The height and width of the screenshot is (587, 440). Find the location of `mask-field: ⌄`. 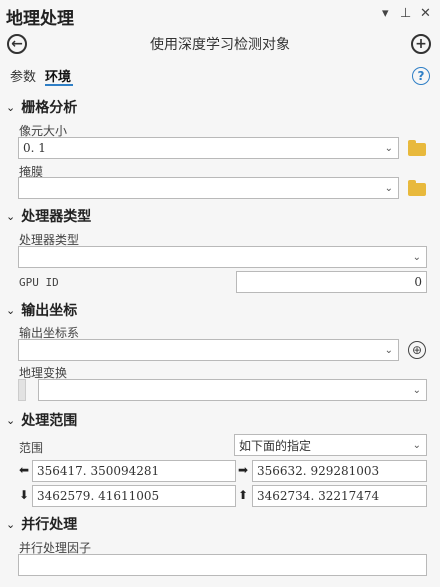

mask-field: ⌄ is located at coordinates (208, 188).